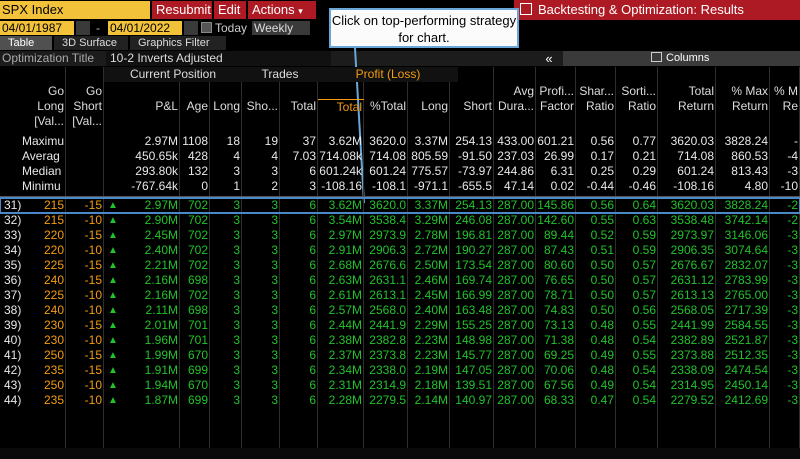  I want to click on row-cell: 215, so click(43, 220).